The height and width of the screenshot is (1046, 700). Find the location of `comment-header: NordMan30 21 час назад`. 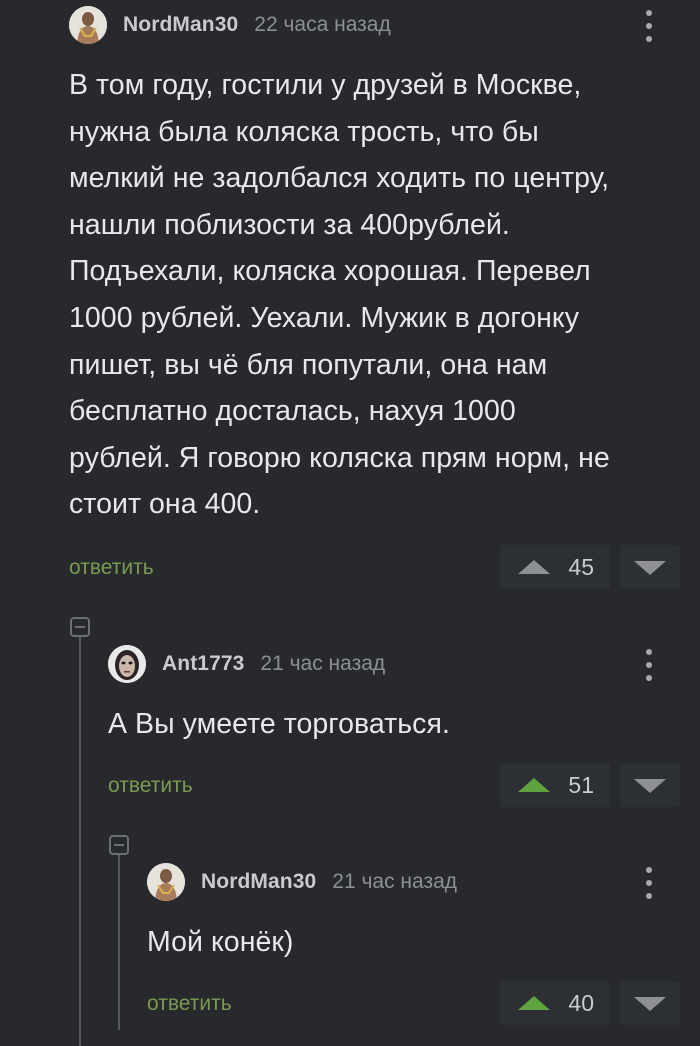

comment-header: NordMan30 21 час назад is located at coordinates (302, 882).